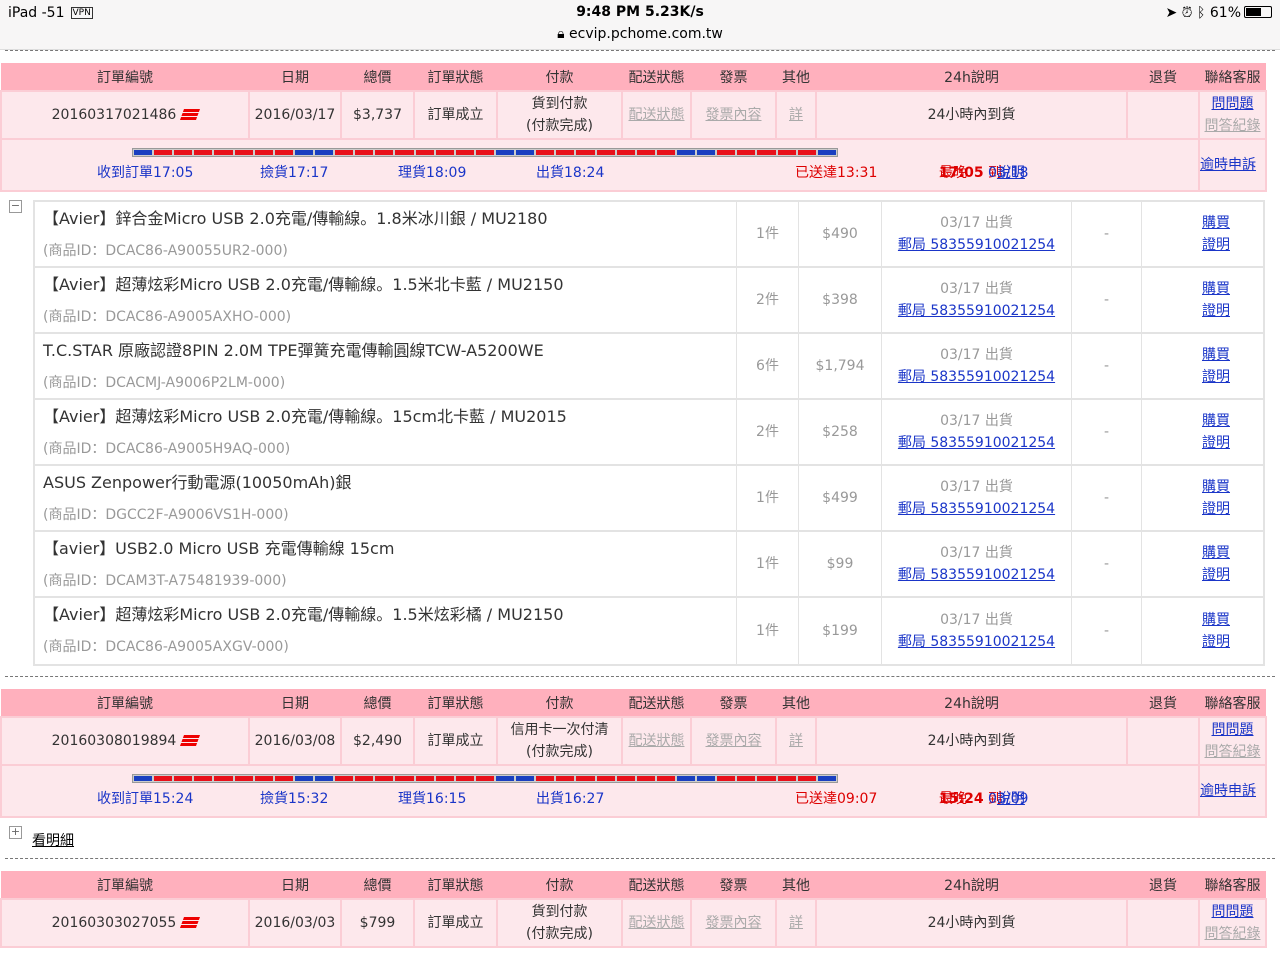  Describe the element at coordinates (633, 885) in the screenshot. I see `order-header-row: 訂單編號 日期 總價 訂單狀態 付款 配送狀態 發票 其他 24h說明 退貨 聯絡客服` at that location.